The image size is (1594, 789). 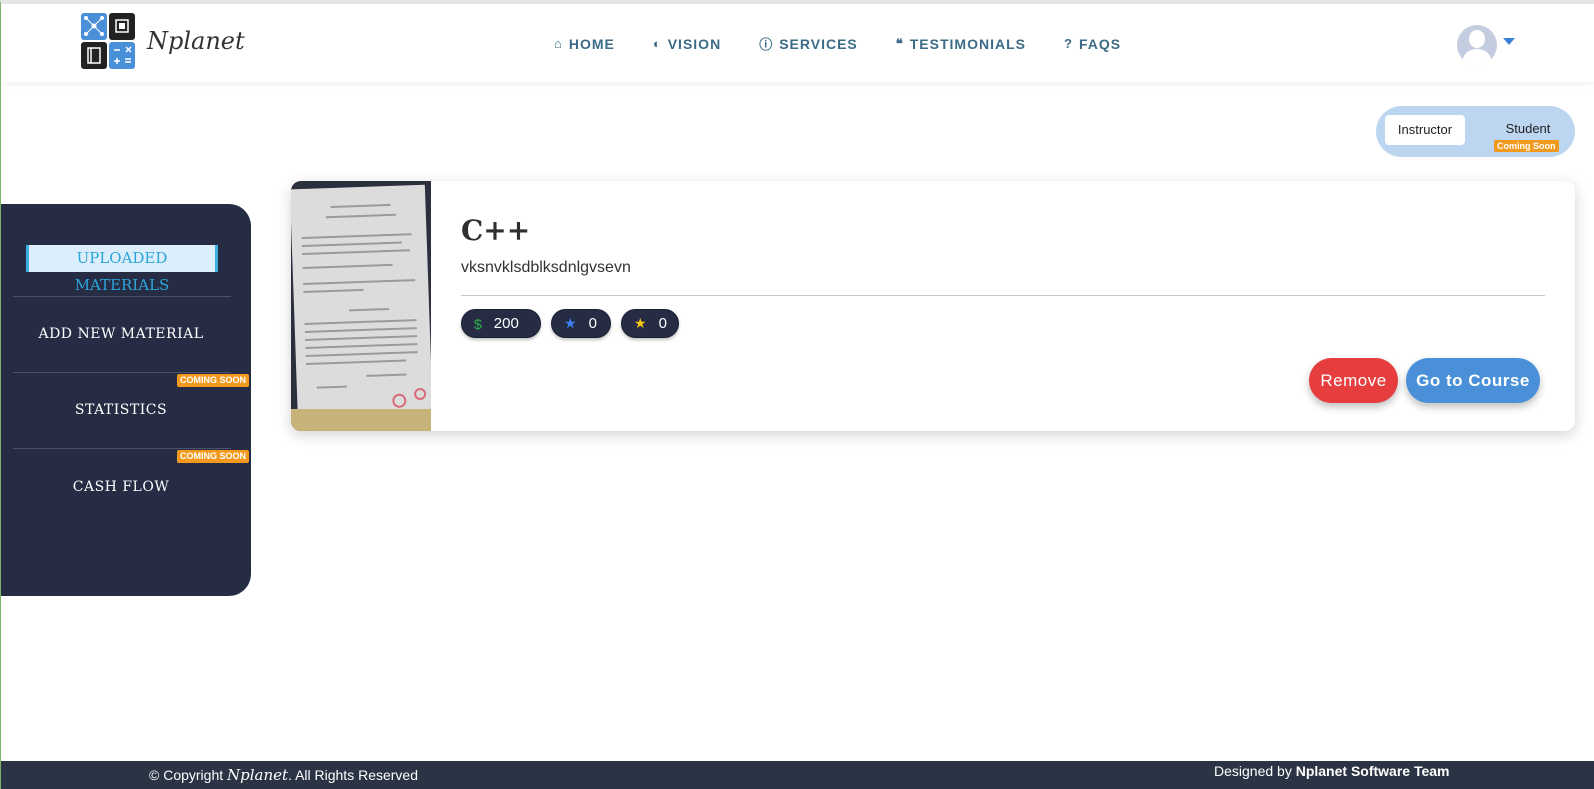 I want to click on sidebar-item-cash-flow: CASH FLOW, so click(x=121, y=487).